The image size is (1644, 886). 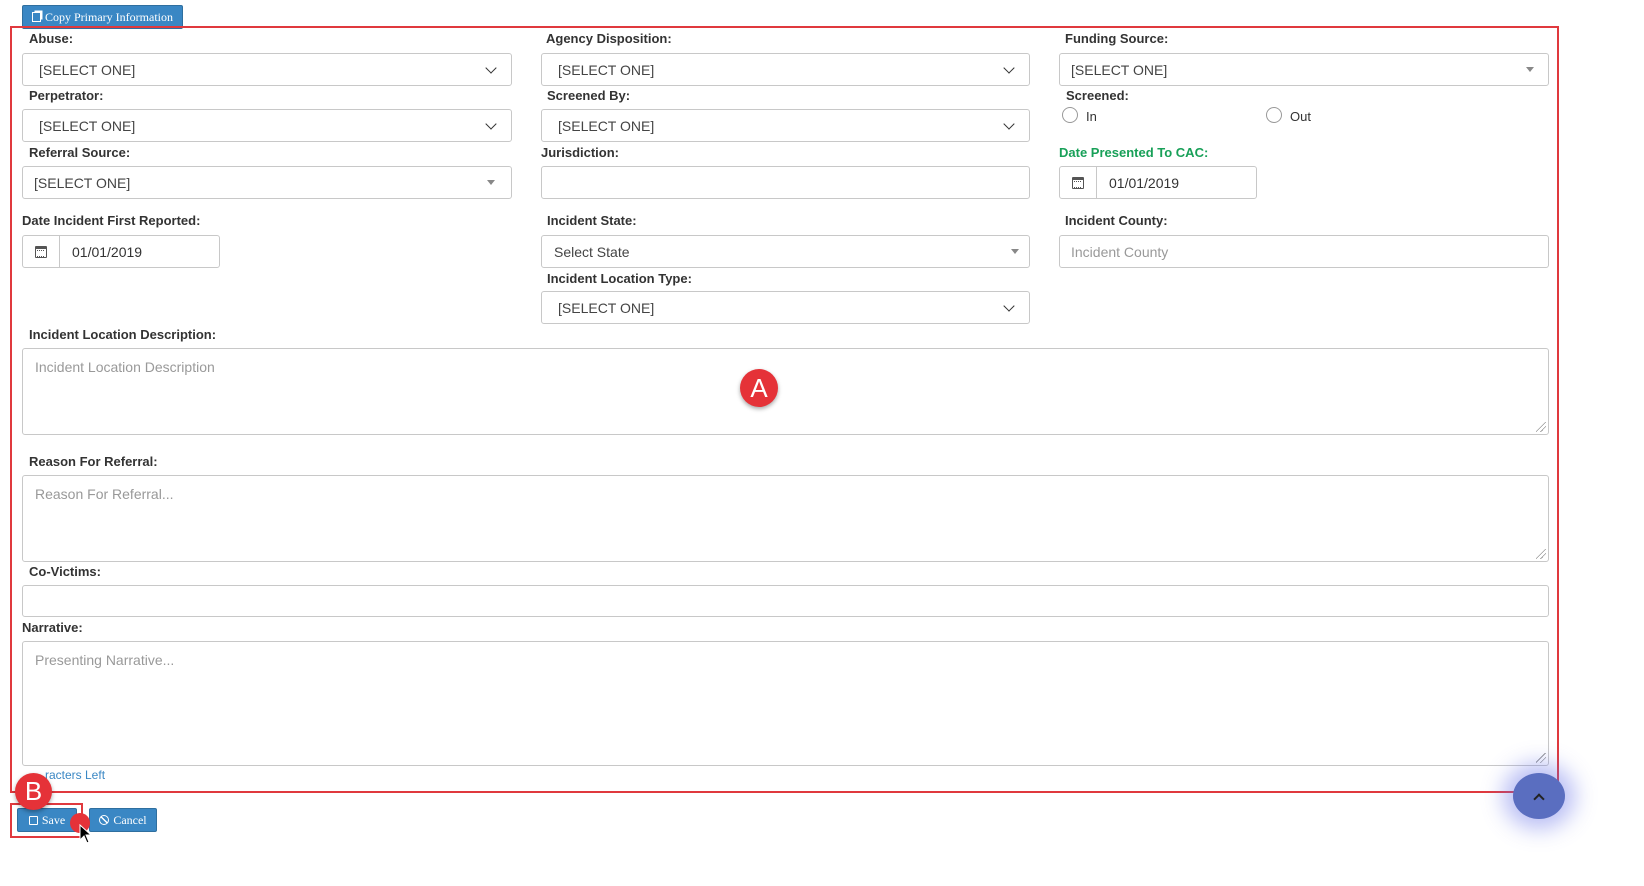 What do you see at coordinates (785, 391) in the screenshot?
I see `incident-location-description-textarea: Incident Location Description` at bounding box center [785, 391].